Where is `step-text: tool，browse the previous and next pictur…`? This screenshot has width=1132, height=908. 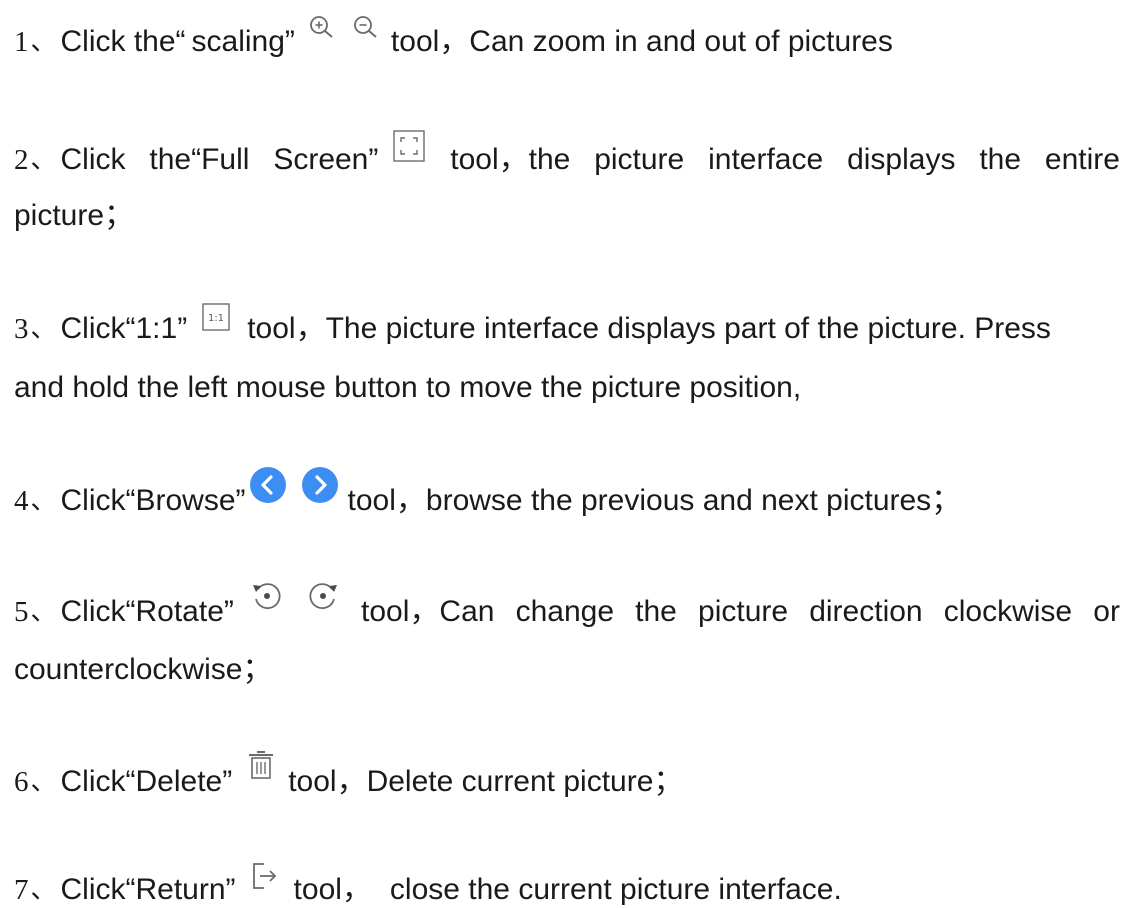 step-text: tool，browse the previous and next pictur… is located at coordinates (654, 500).